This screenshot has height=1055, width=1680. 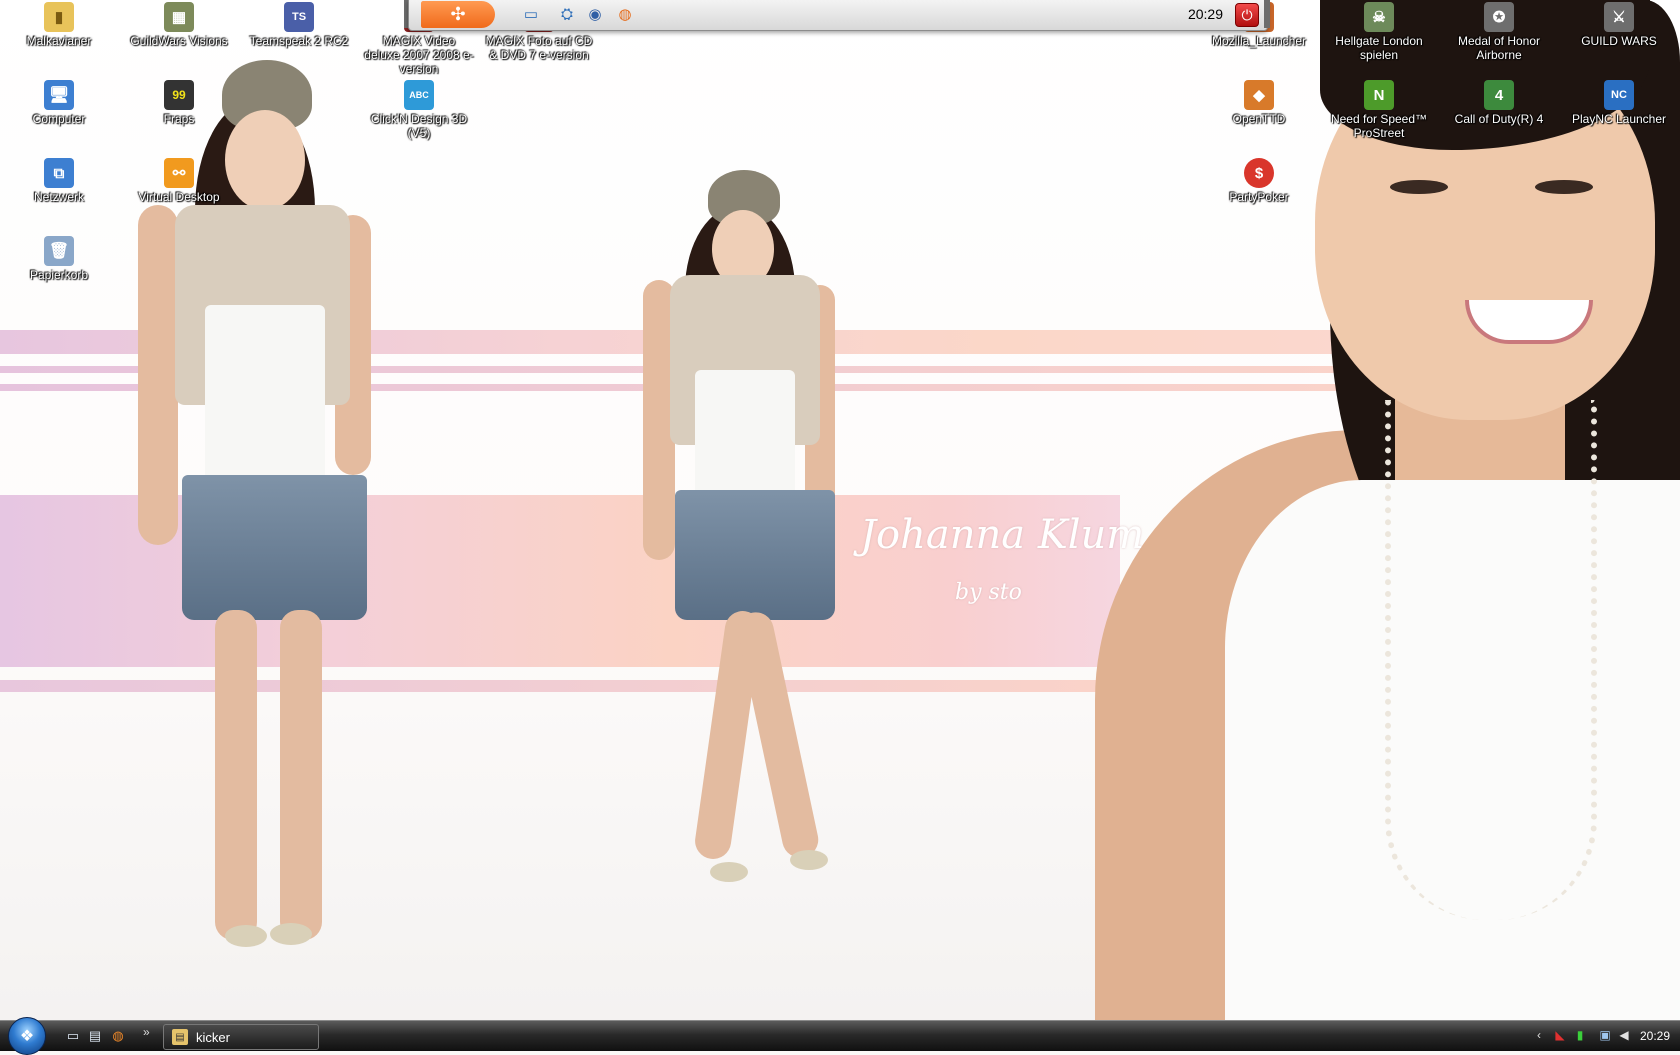 I want to click on desktop-icon-virtual-desktop: ⚯ Virtual Desktop, so click(x=179, y=181).